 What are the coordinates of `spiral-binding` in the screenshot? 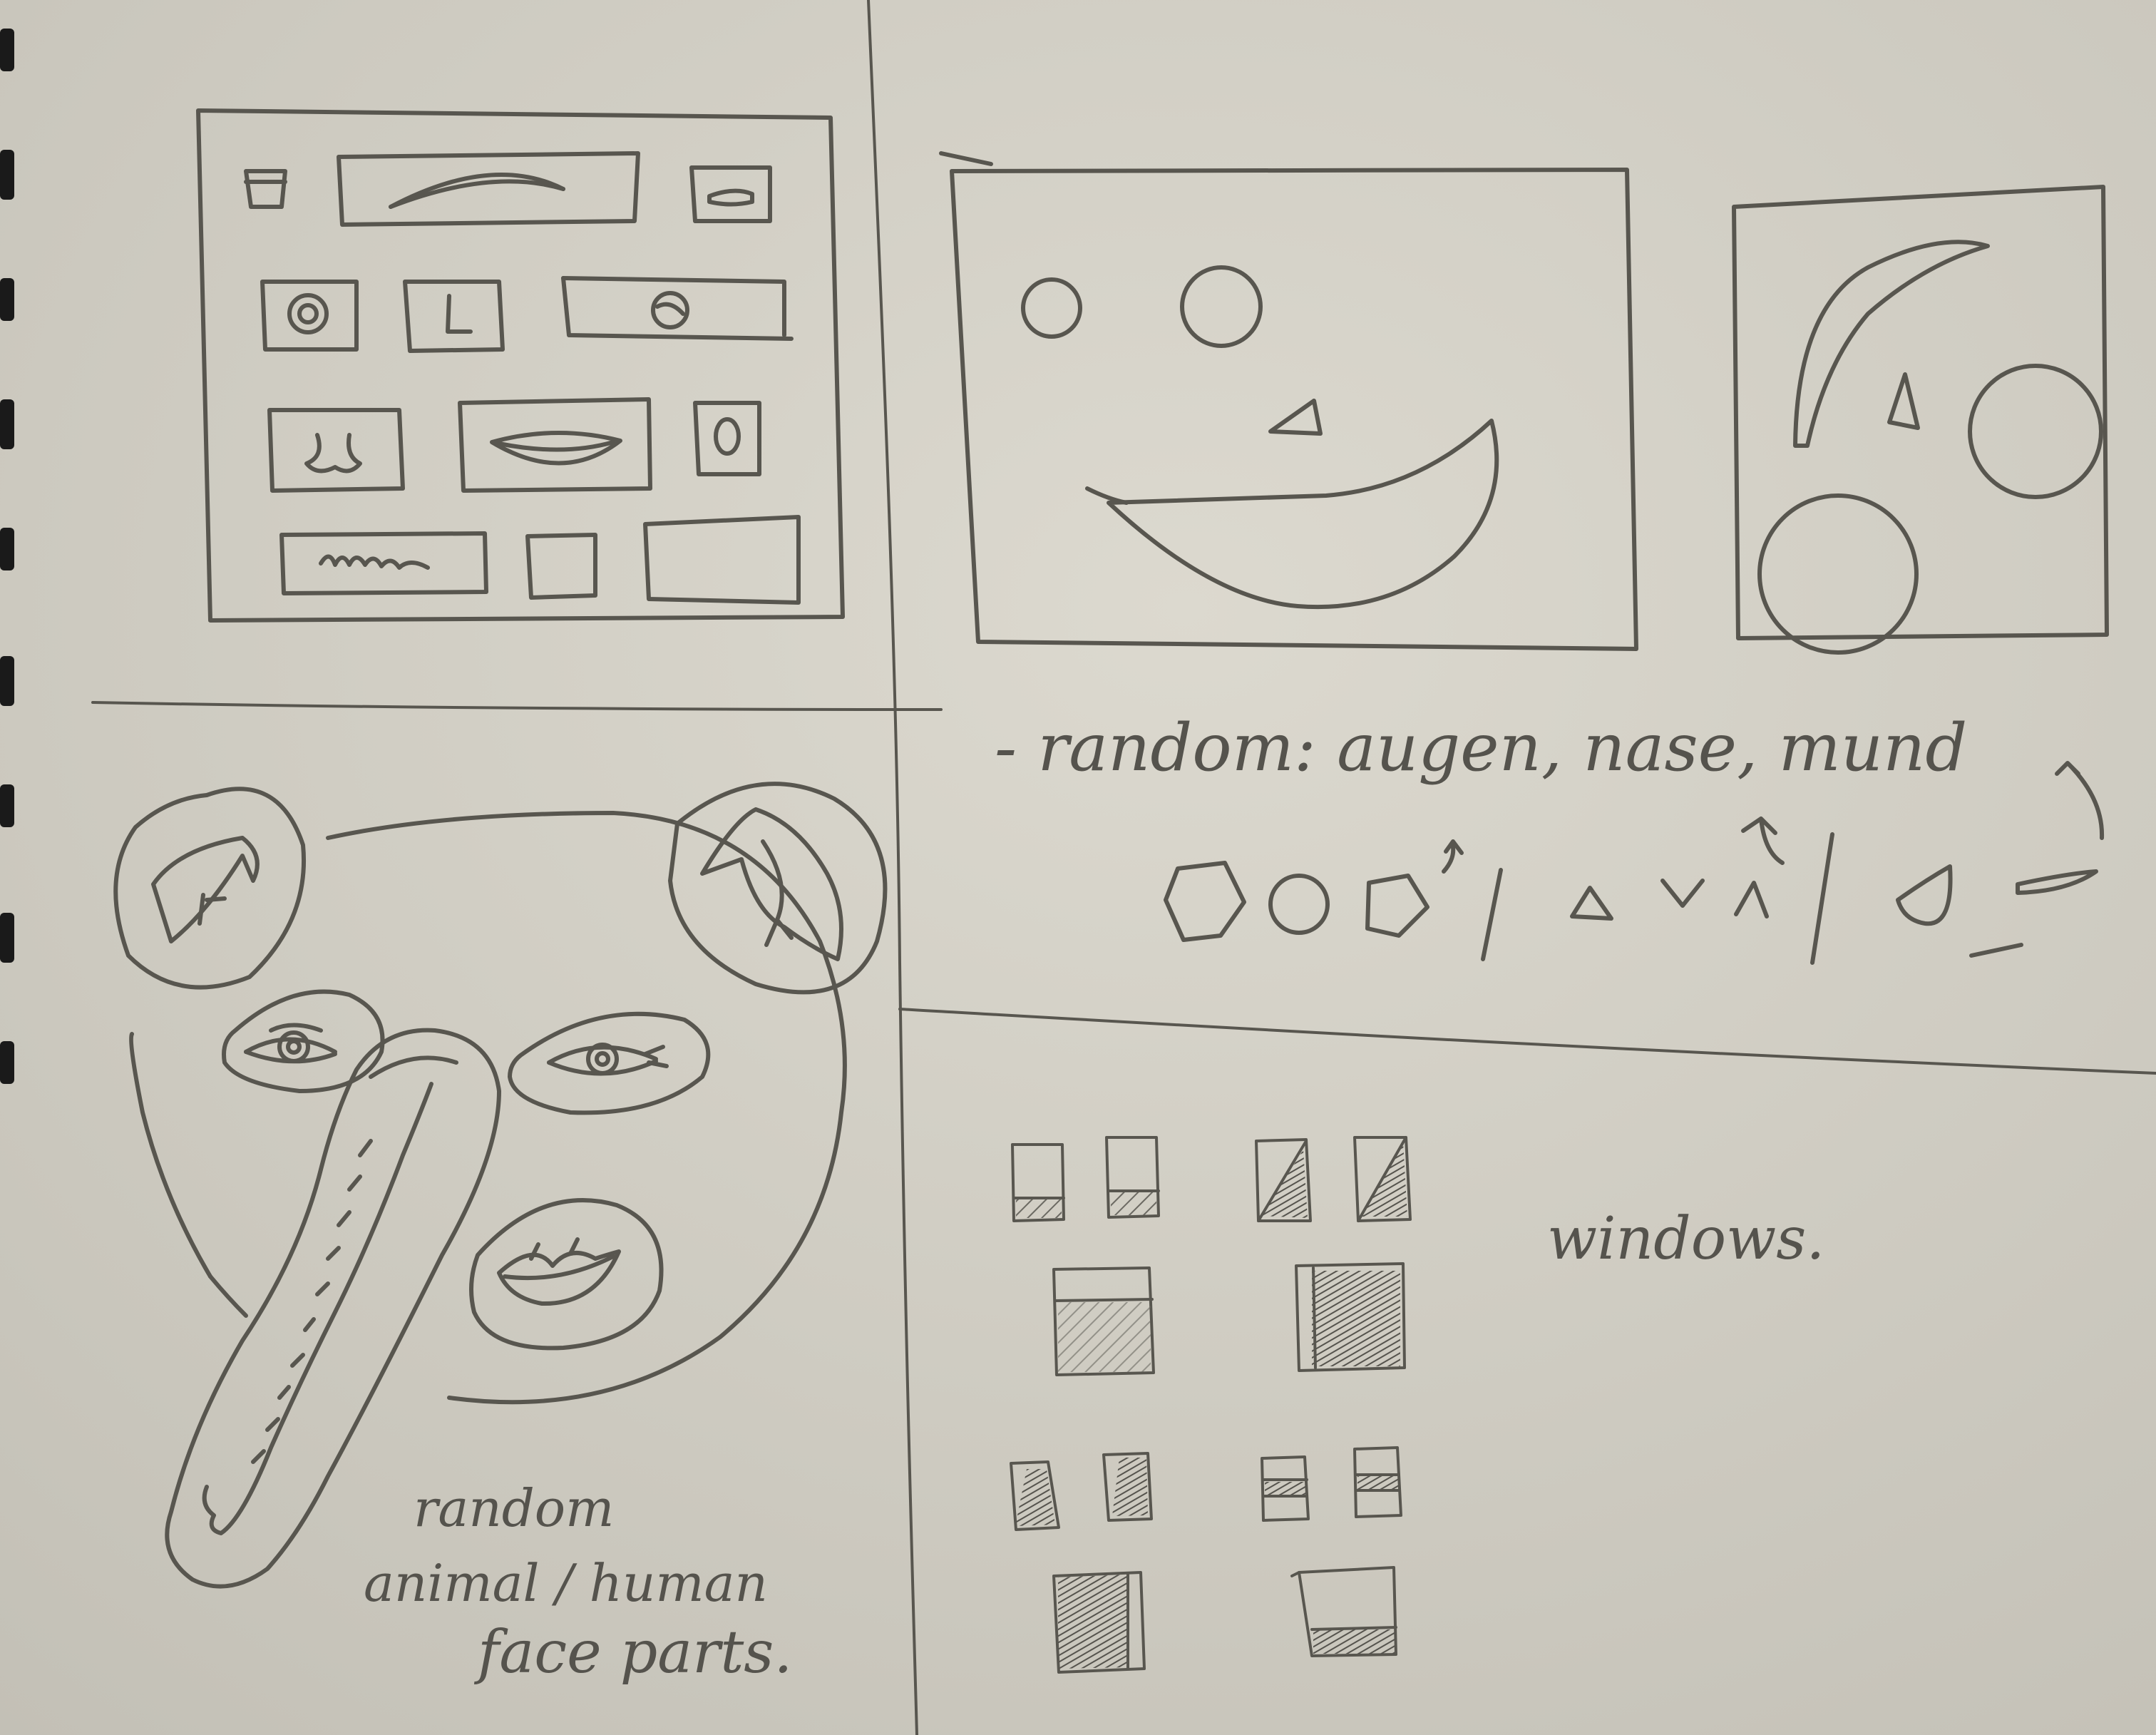 It's located at (7, 556).